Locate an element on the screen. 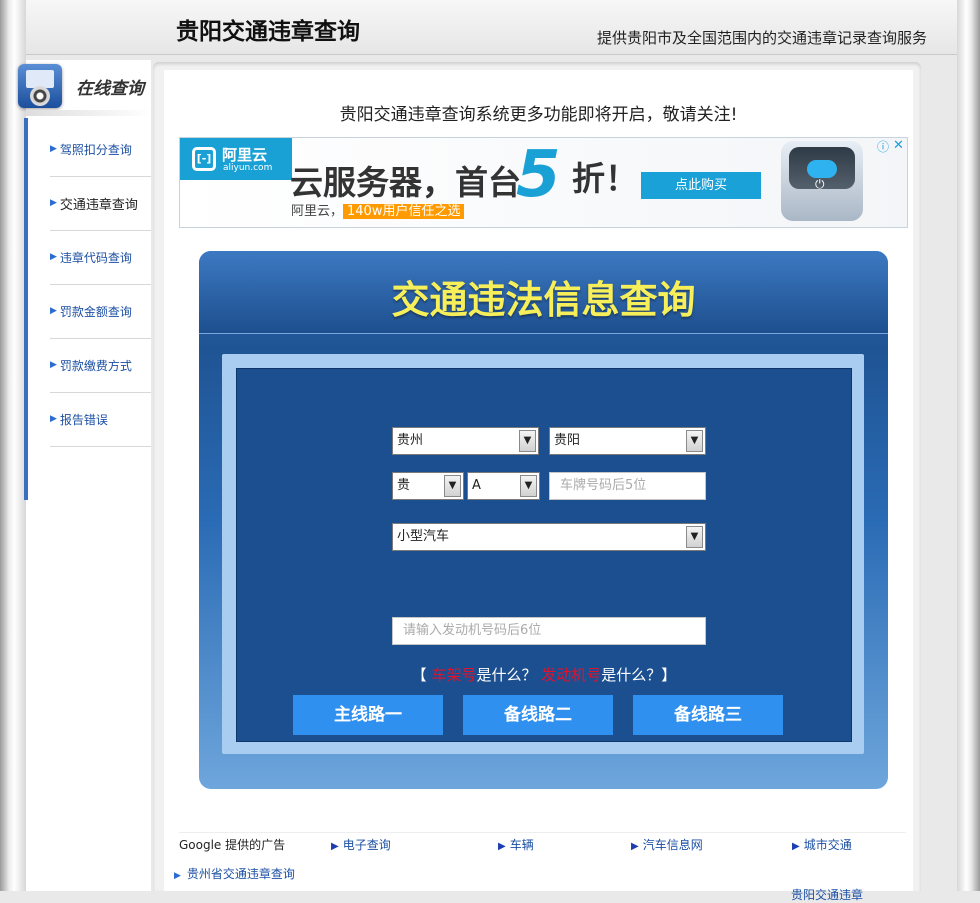 The height and width of the screenshot is (903, 980). province-value: 贵州 is located at coordinates (410, 440).